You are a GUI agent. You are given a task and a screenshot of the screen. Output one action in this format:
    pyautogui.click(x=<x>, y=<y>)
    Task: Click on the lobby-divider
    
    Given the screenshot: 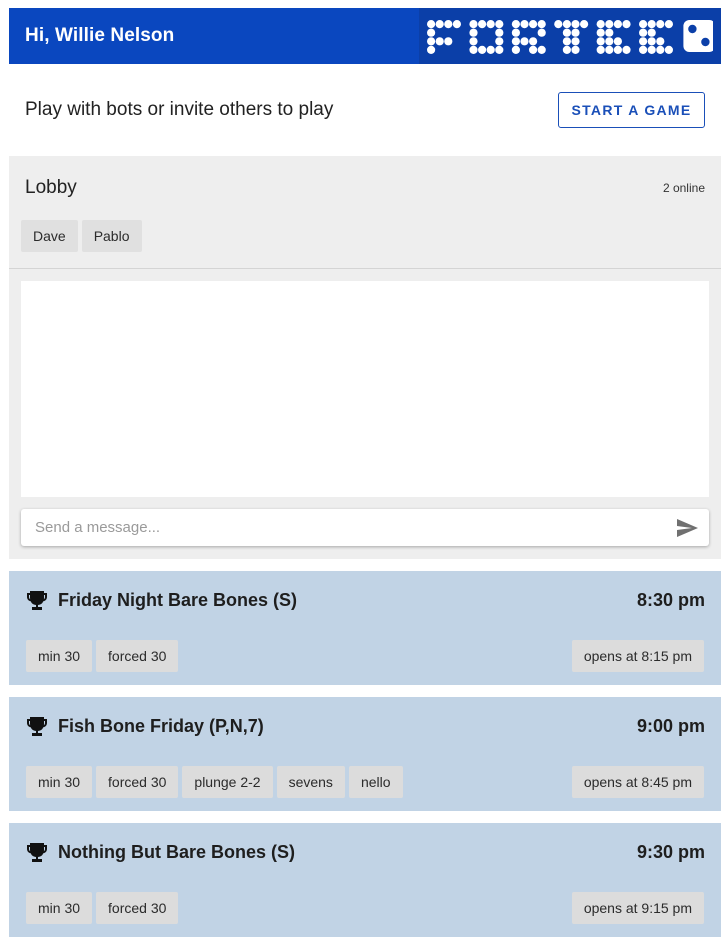 What is the action you would take?
    pyautogui.click(x=365, y=268)
    